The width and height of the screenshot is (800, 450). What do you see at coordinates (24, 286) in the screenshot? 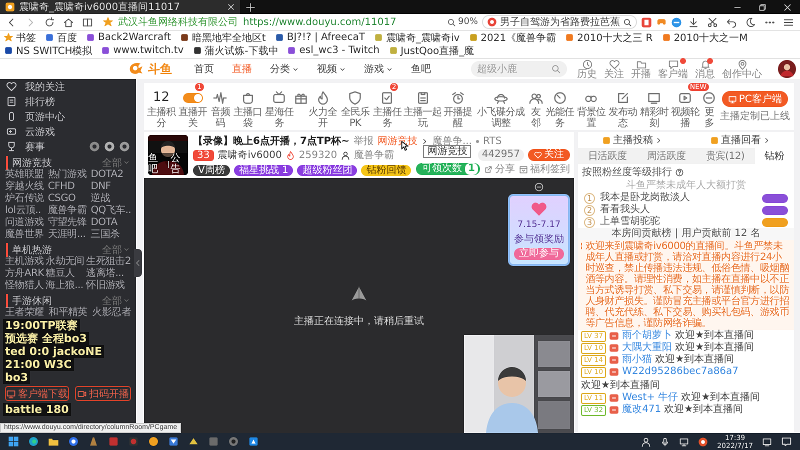
I see `game-link: 怪物猎人` at bounding box center [24, 286].